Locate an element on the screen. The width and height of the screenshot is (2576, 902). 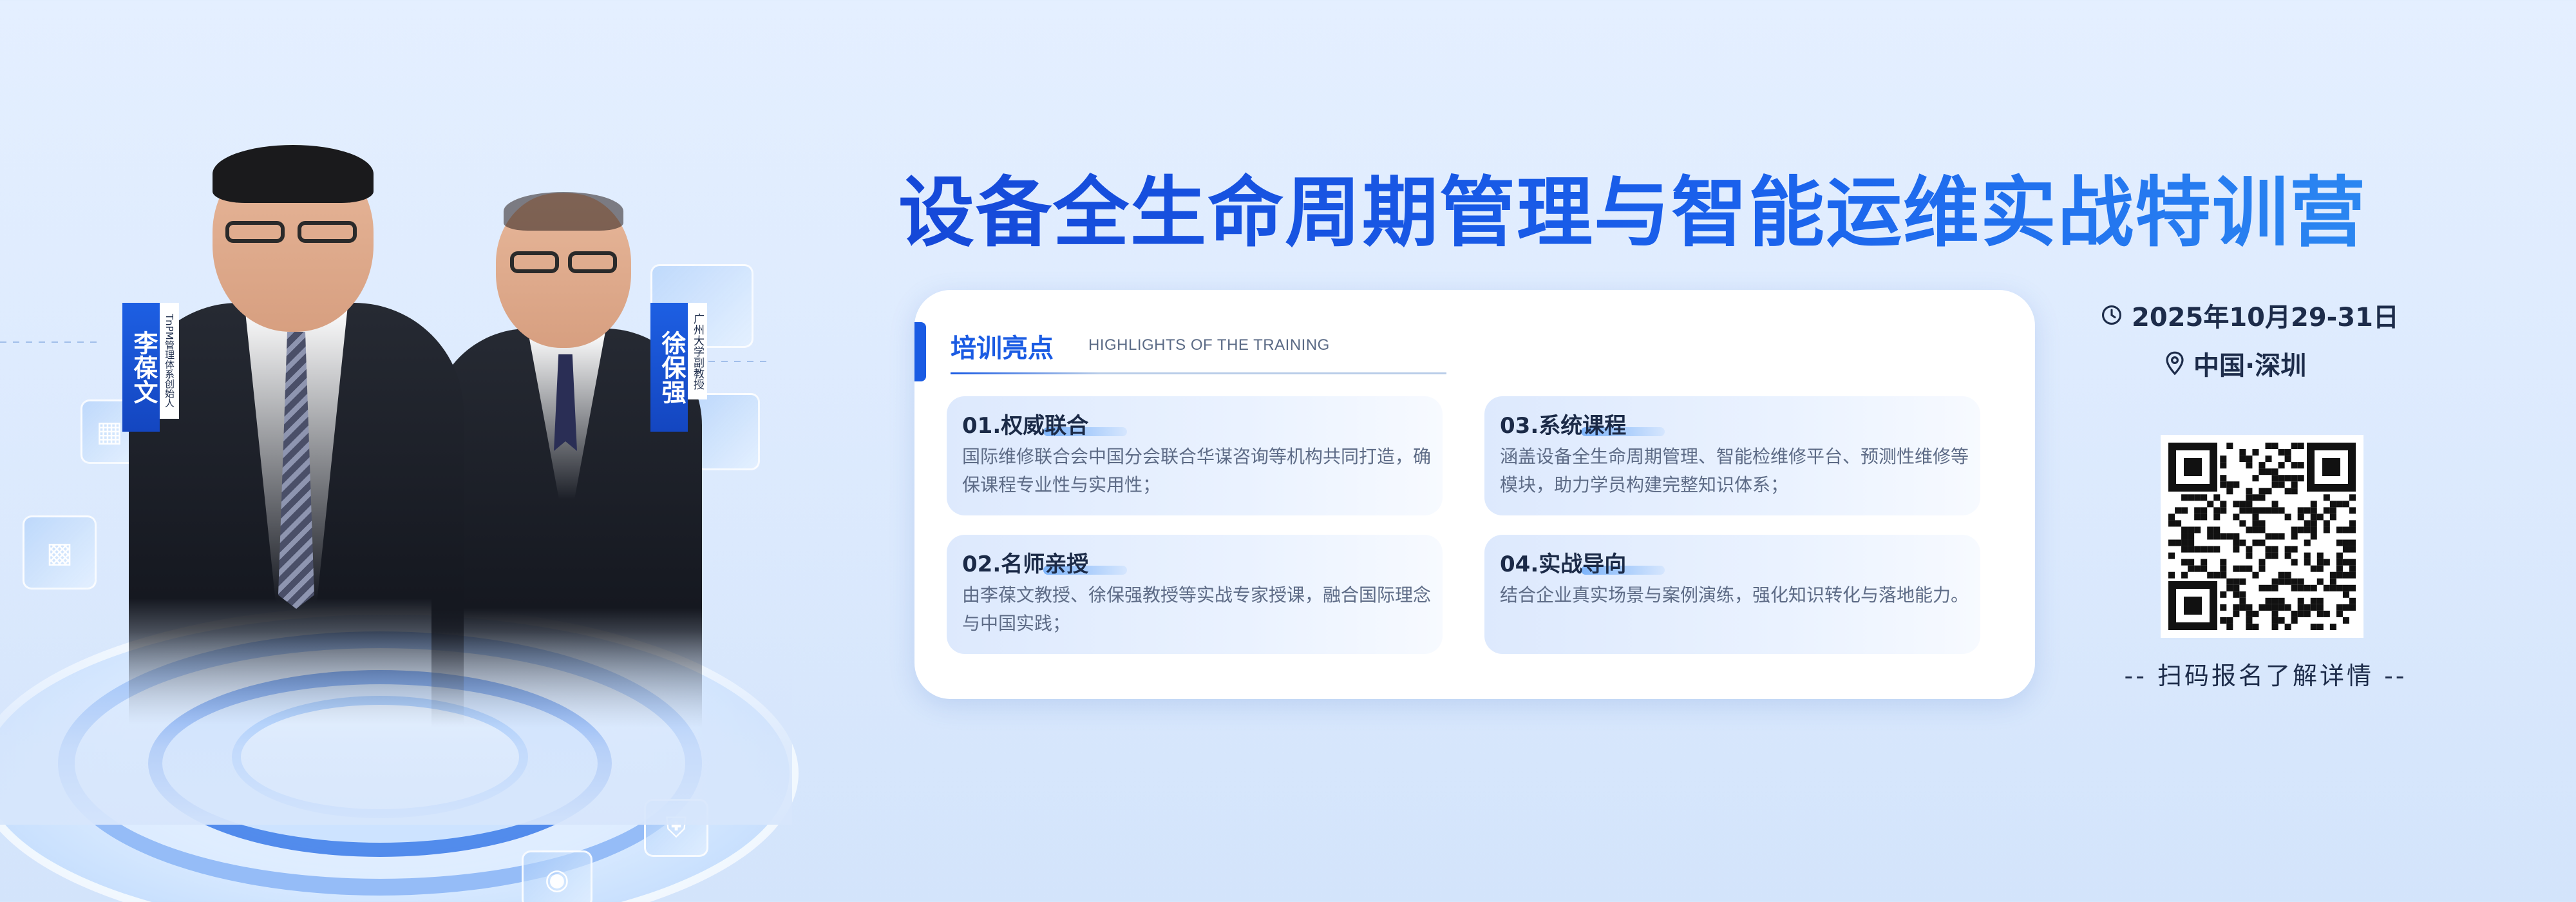
highlight-label: 04.实战导向 is located at coordinates (1564, 564).